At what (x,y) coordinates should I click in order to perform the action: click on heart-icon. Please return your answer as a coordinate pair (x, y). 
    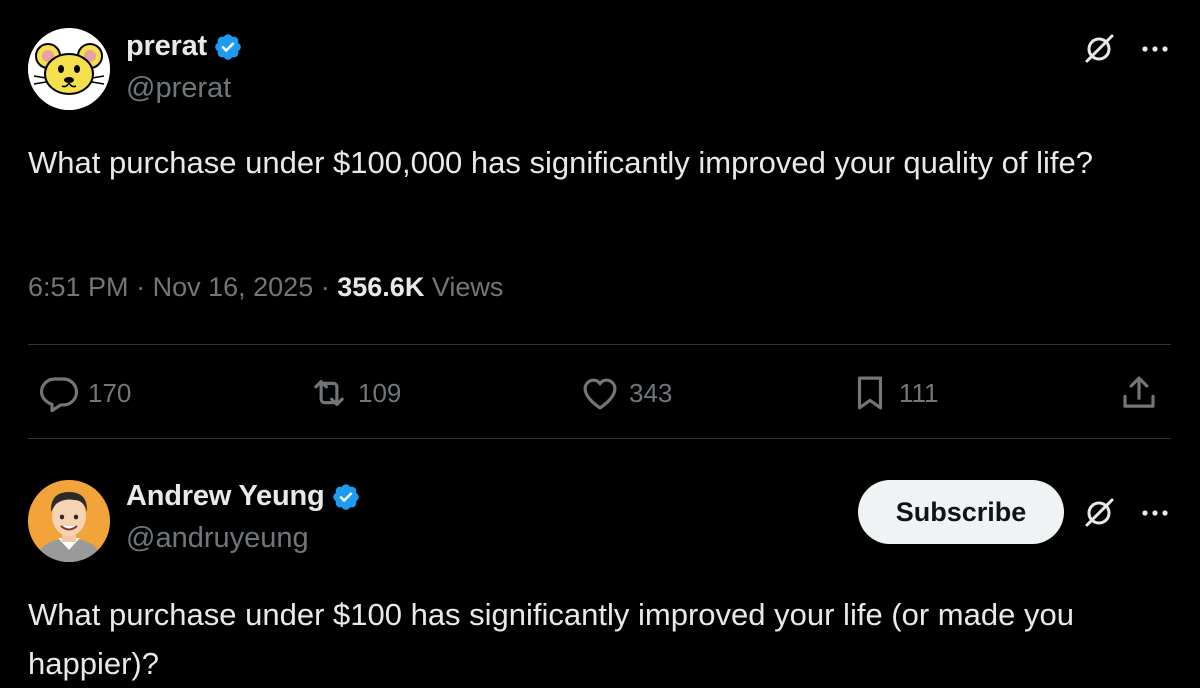
    Looking at the image, I should click on (600, 394).